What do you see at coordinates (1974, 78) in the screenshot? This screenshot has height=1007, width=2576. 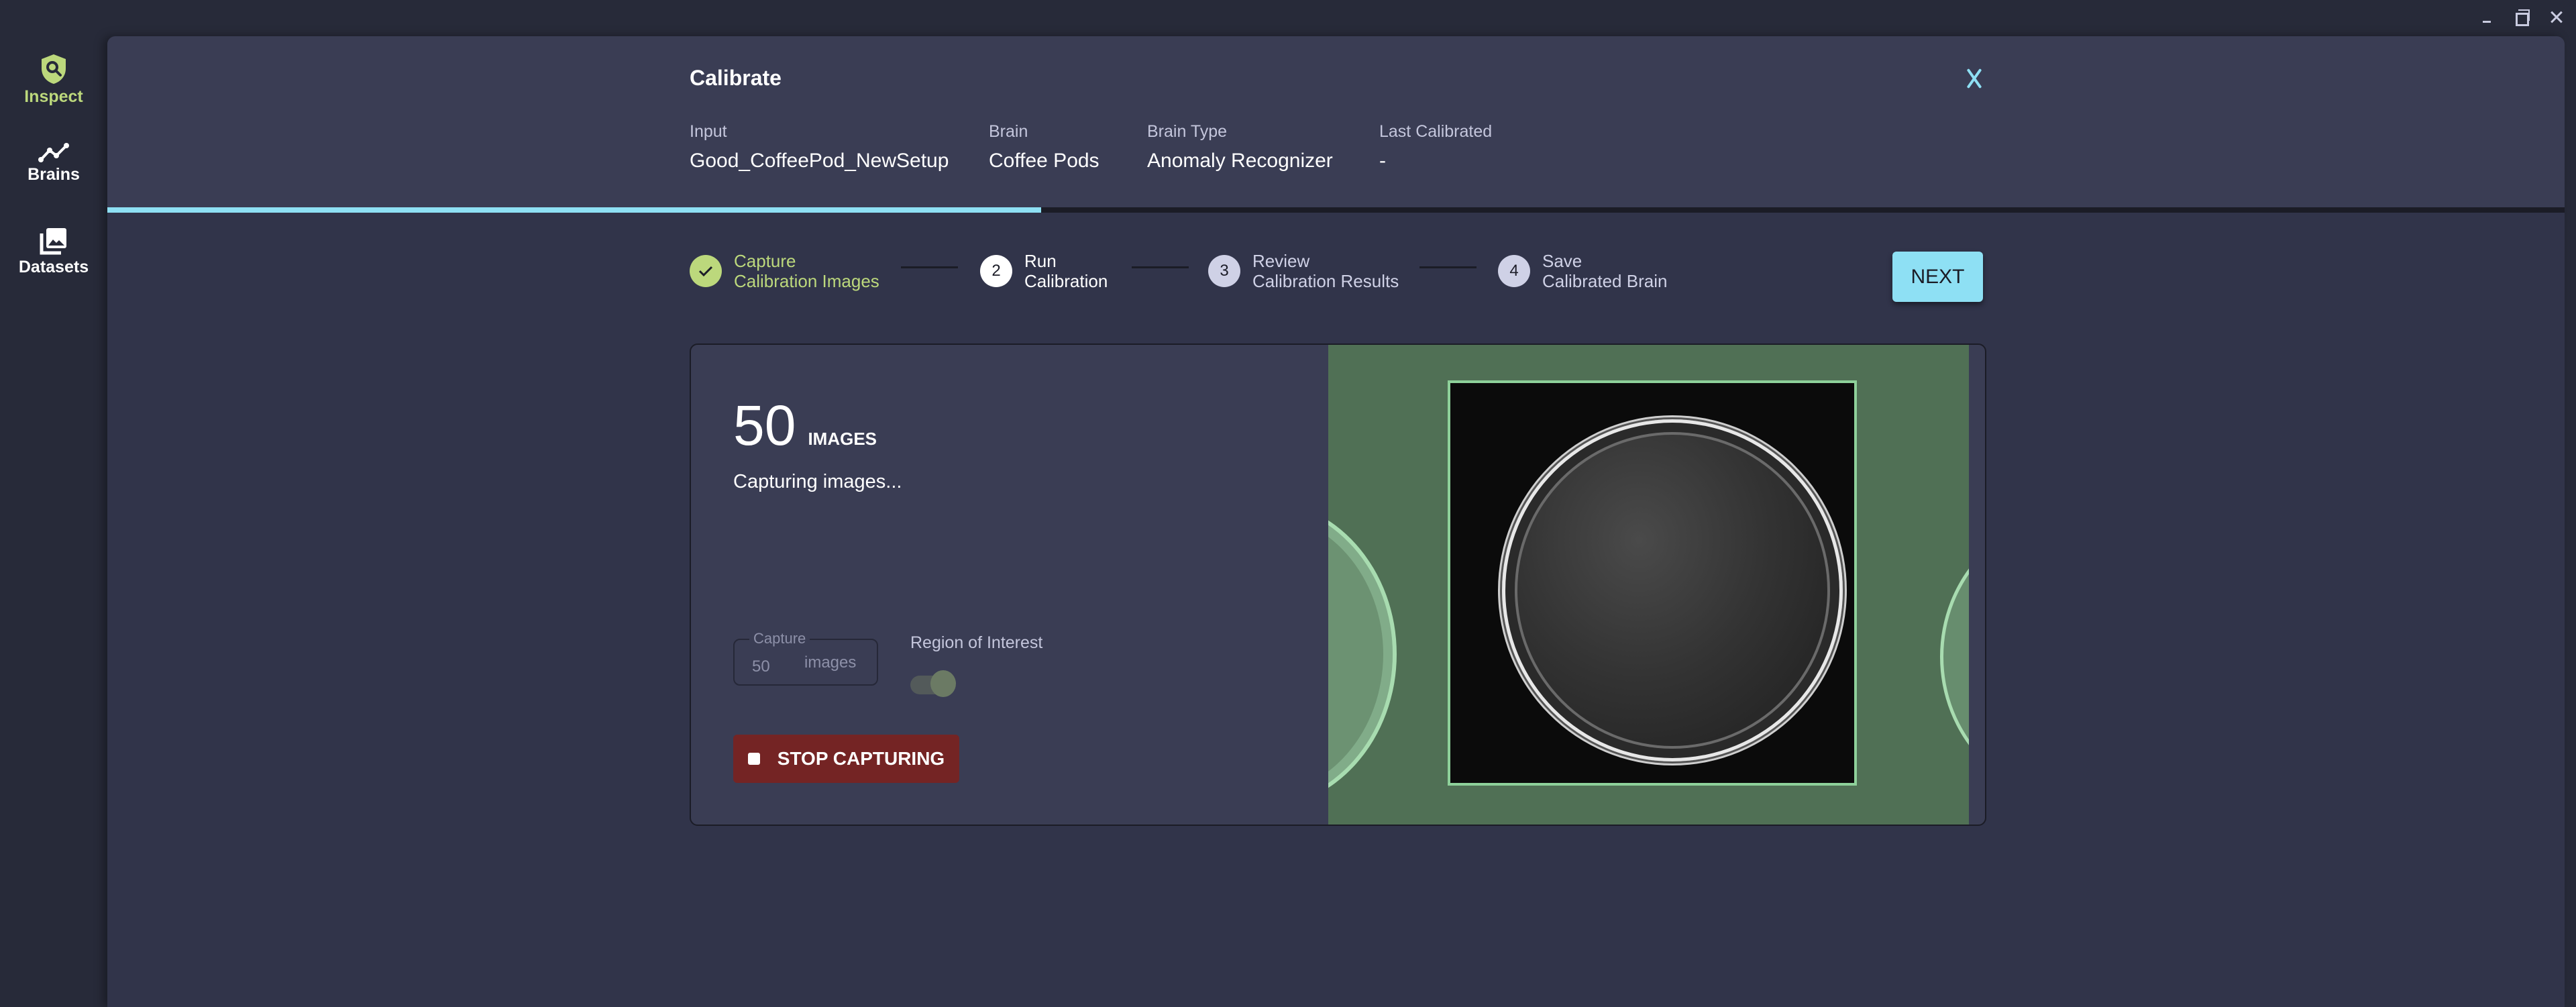 I see `close-icon` at bounding box center [1974, 78].